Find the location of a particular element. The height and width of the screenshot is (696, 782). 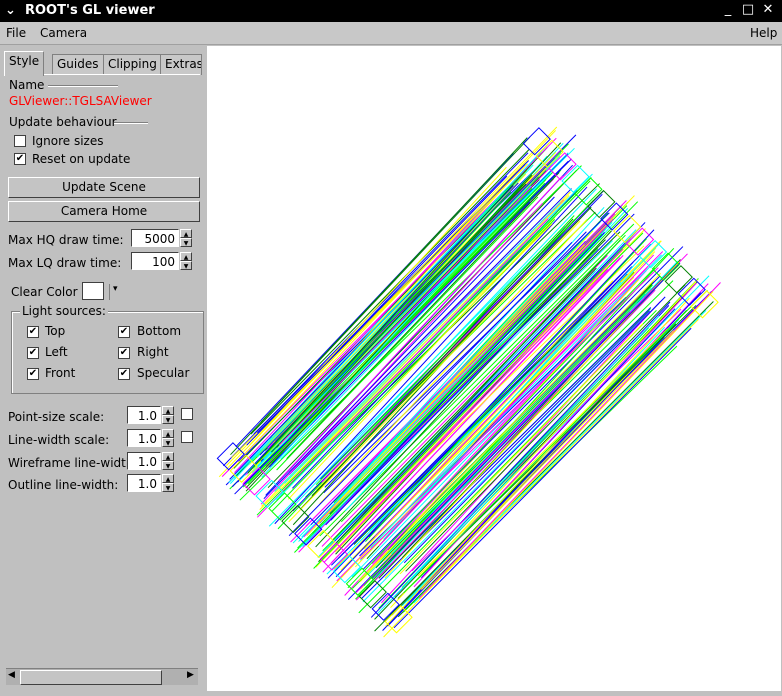

close-button: ✕ is located at coordinates (768, 10).